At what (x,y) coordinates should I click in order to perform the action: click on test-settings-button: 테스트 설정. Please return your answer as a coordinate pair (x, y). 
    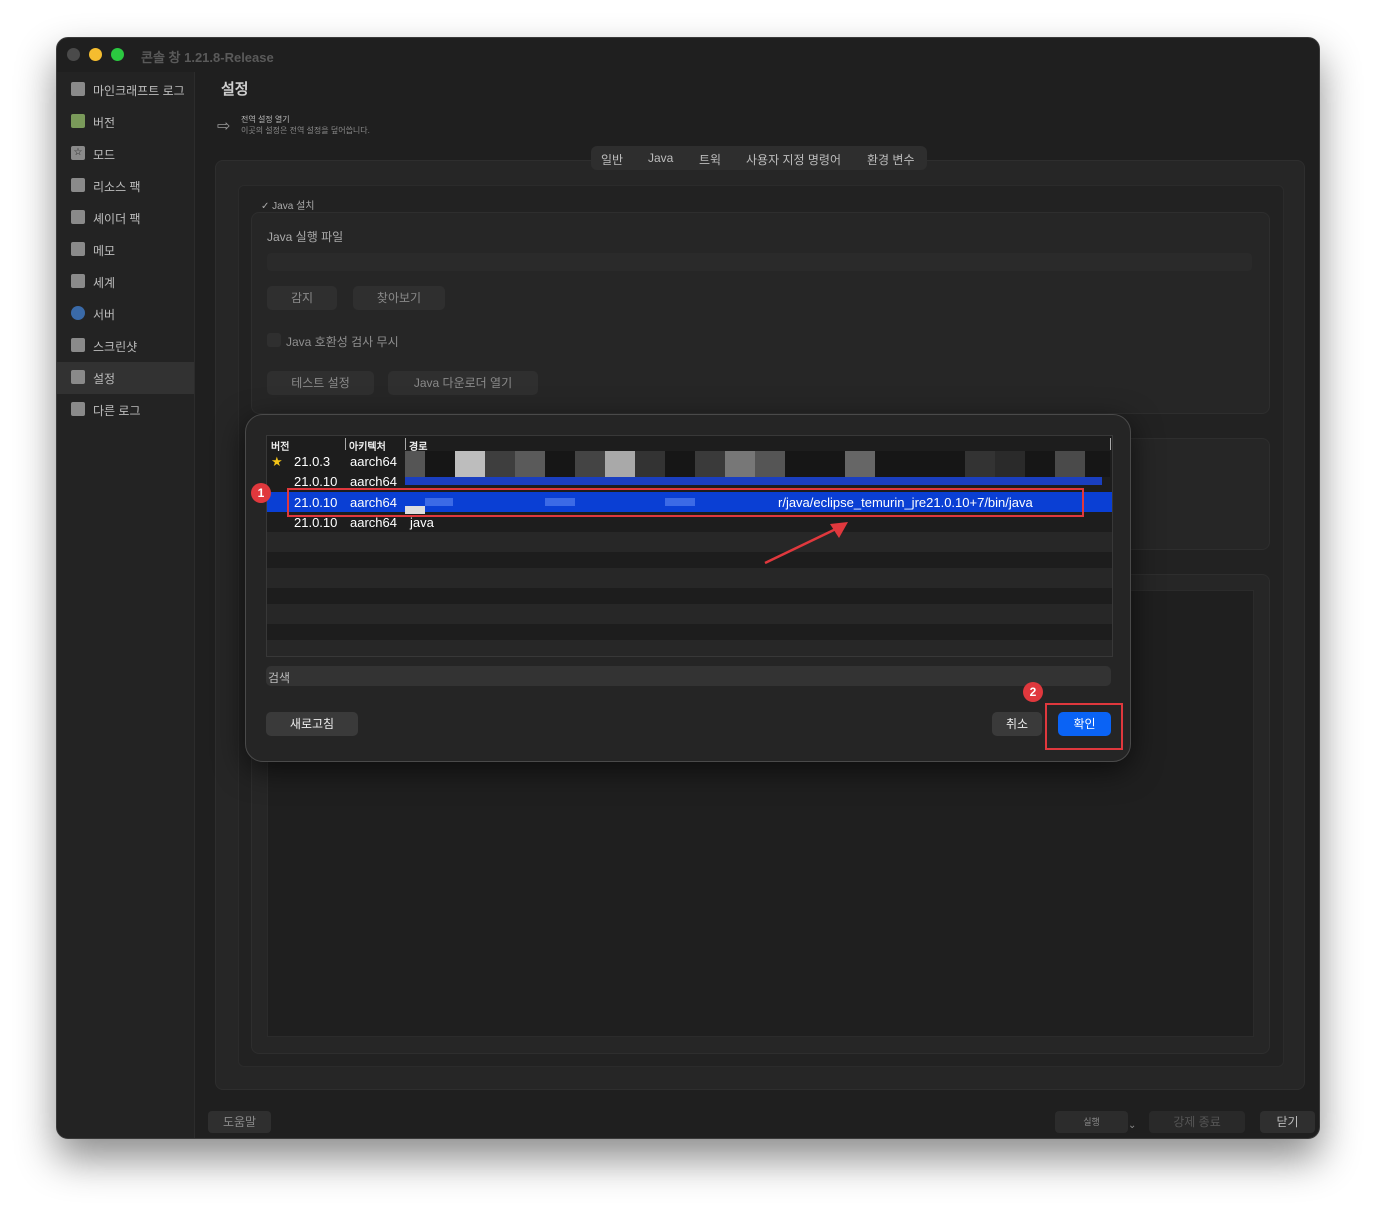
    Looking at the image, I should click on (320, 383).